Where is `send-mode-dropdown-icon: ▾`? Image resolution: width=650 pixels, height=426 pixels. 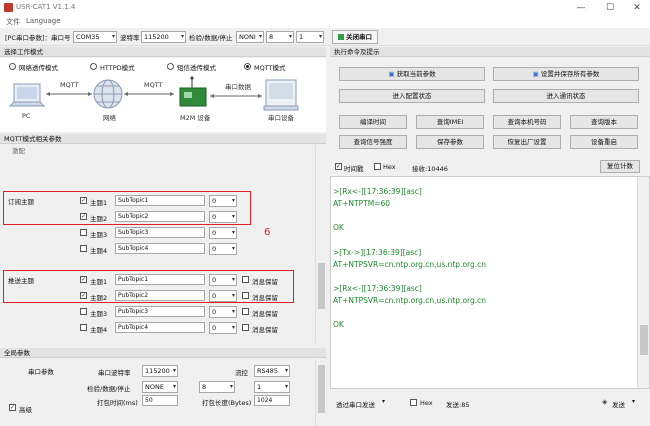 send-mode-dropdown-icon: ▾ is located at coordinates (383, 401).